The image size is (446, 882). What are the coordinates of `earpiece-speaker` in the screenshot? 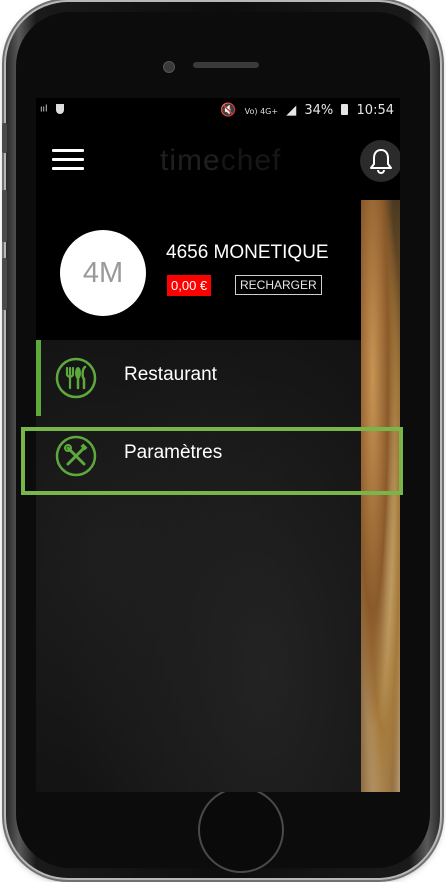 It's located at (226, 65).